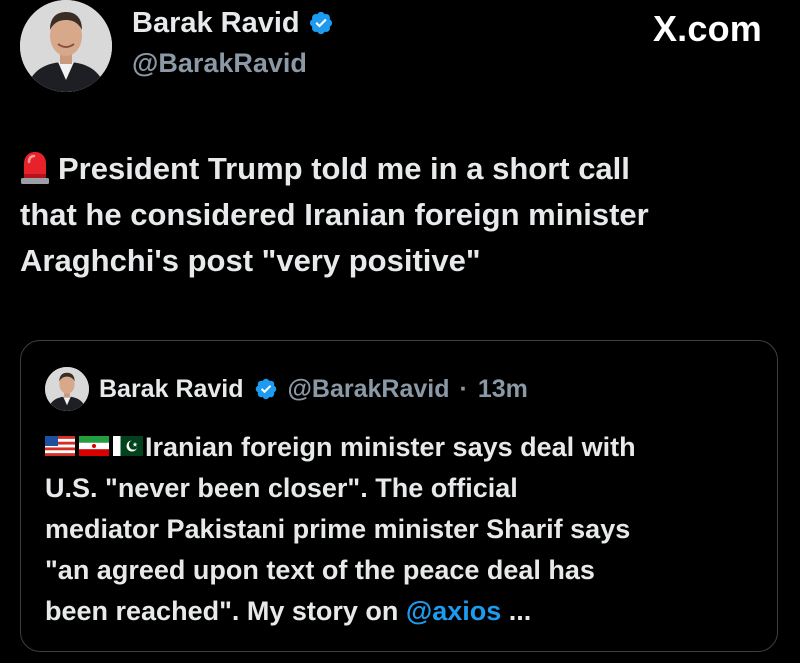 The image size is (800, 663). What do you see at coordinates (171, 389) in the screenshot?
I see `quoted-author-name: Barak Ravid` at bounding box center [171, 389].